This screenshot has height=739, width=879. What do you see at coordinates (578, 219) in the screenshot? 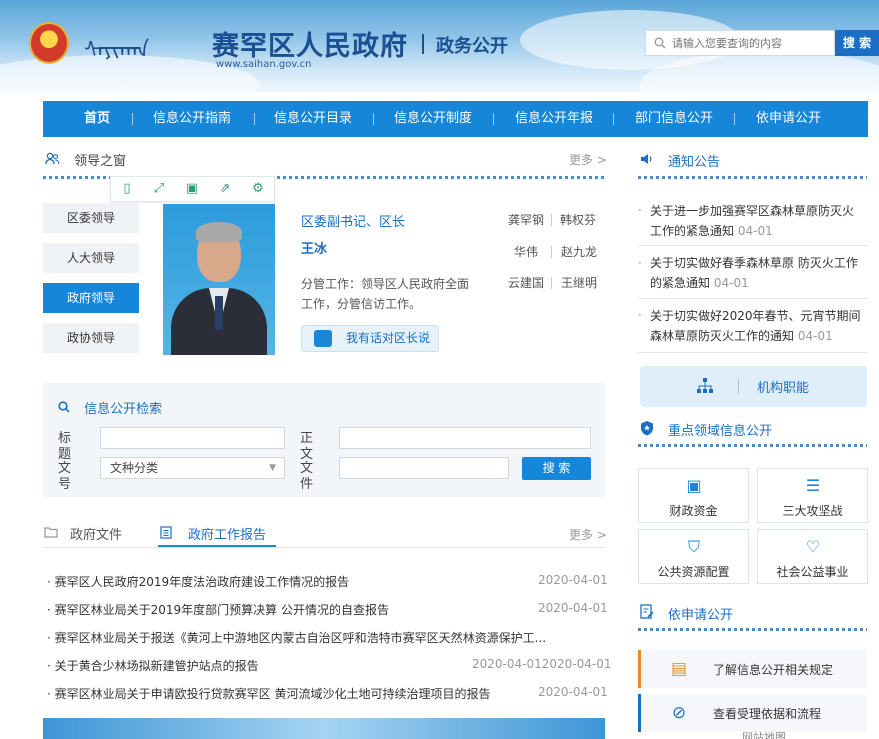
I see `other-leader-name: 韩权芬` at bounding box center [578, 219].